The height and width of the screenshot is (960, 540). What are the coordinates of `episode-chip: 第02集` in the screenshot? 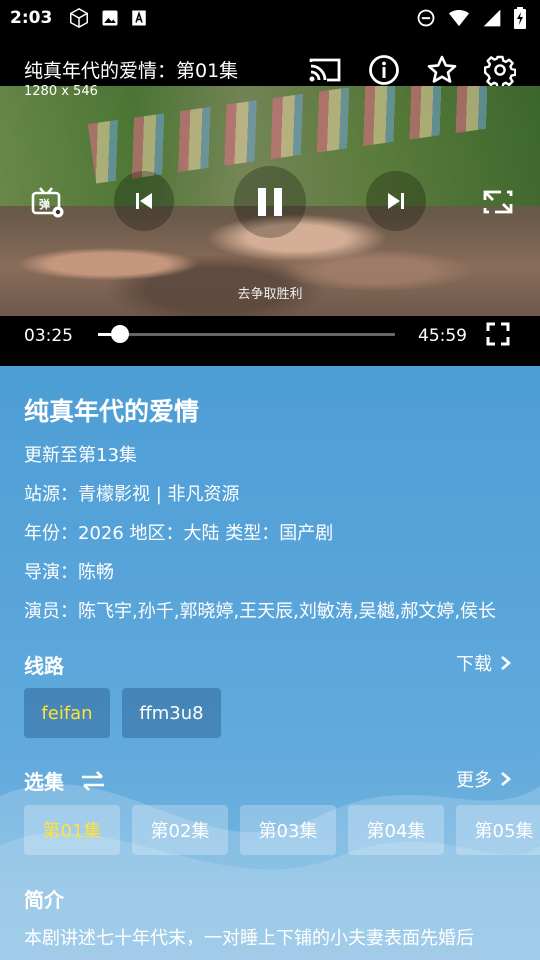 It's located at (180, 830).